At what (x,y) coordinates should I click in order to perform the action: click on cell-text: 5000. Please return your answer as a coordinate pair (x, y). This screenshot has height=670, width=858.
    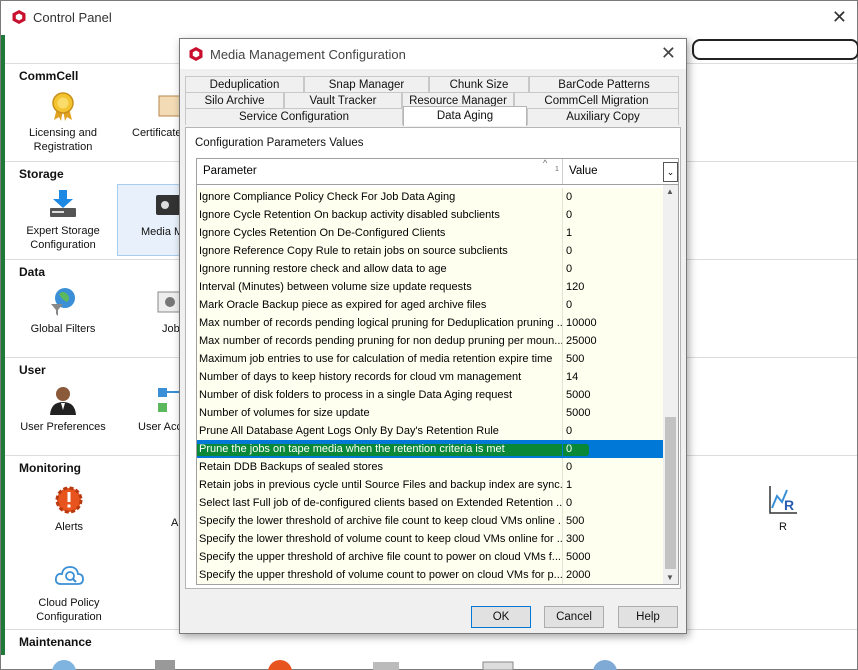
    Looking at the image, I should click on (578, 413).